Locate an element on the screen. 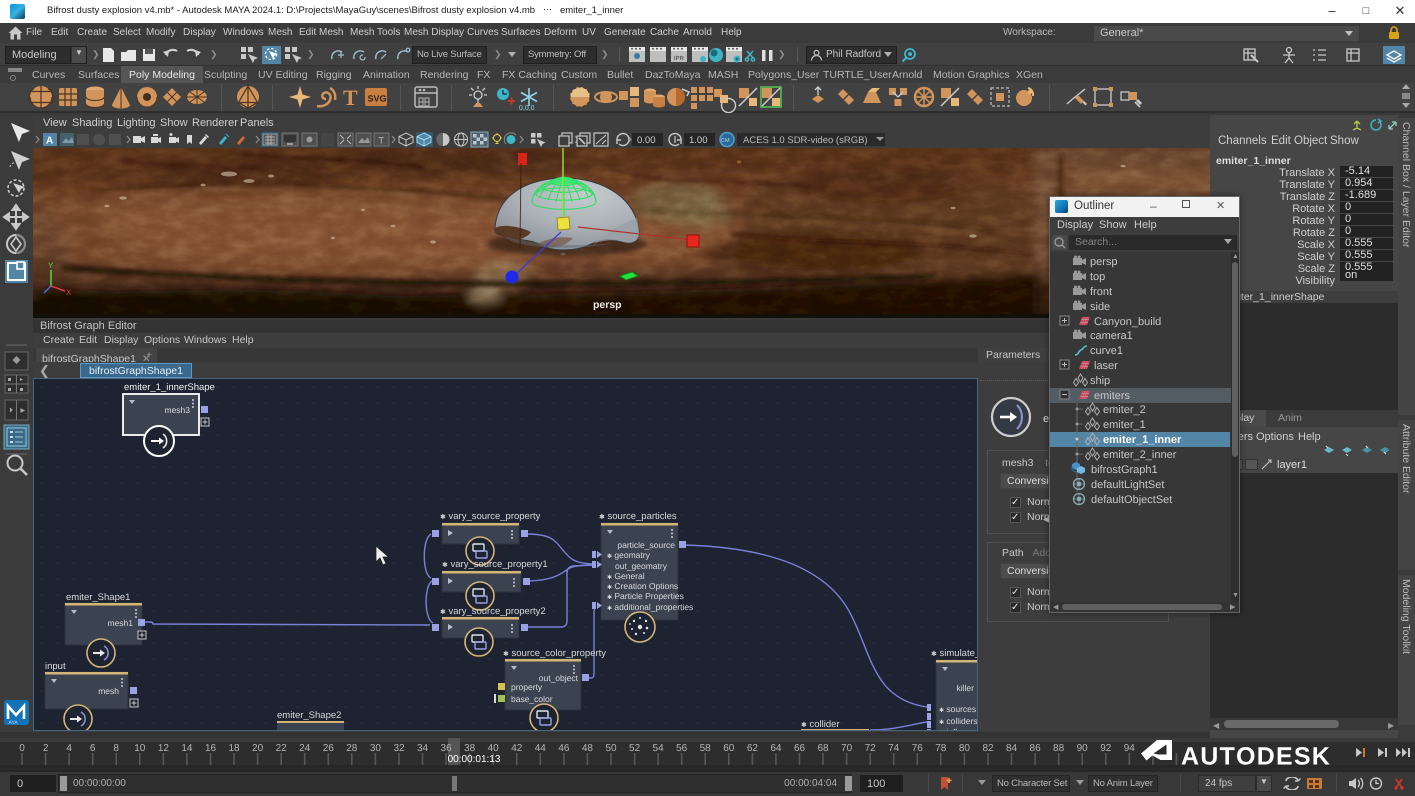 The height and width of the screenshot is (796, 1415). svg-text: ✱ Particle Properties is located at coordinates (645, 596).